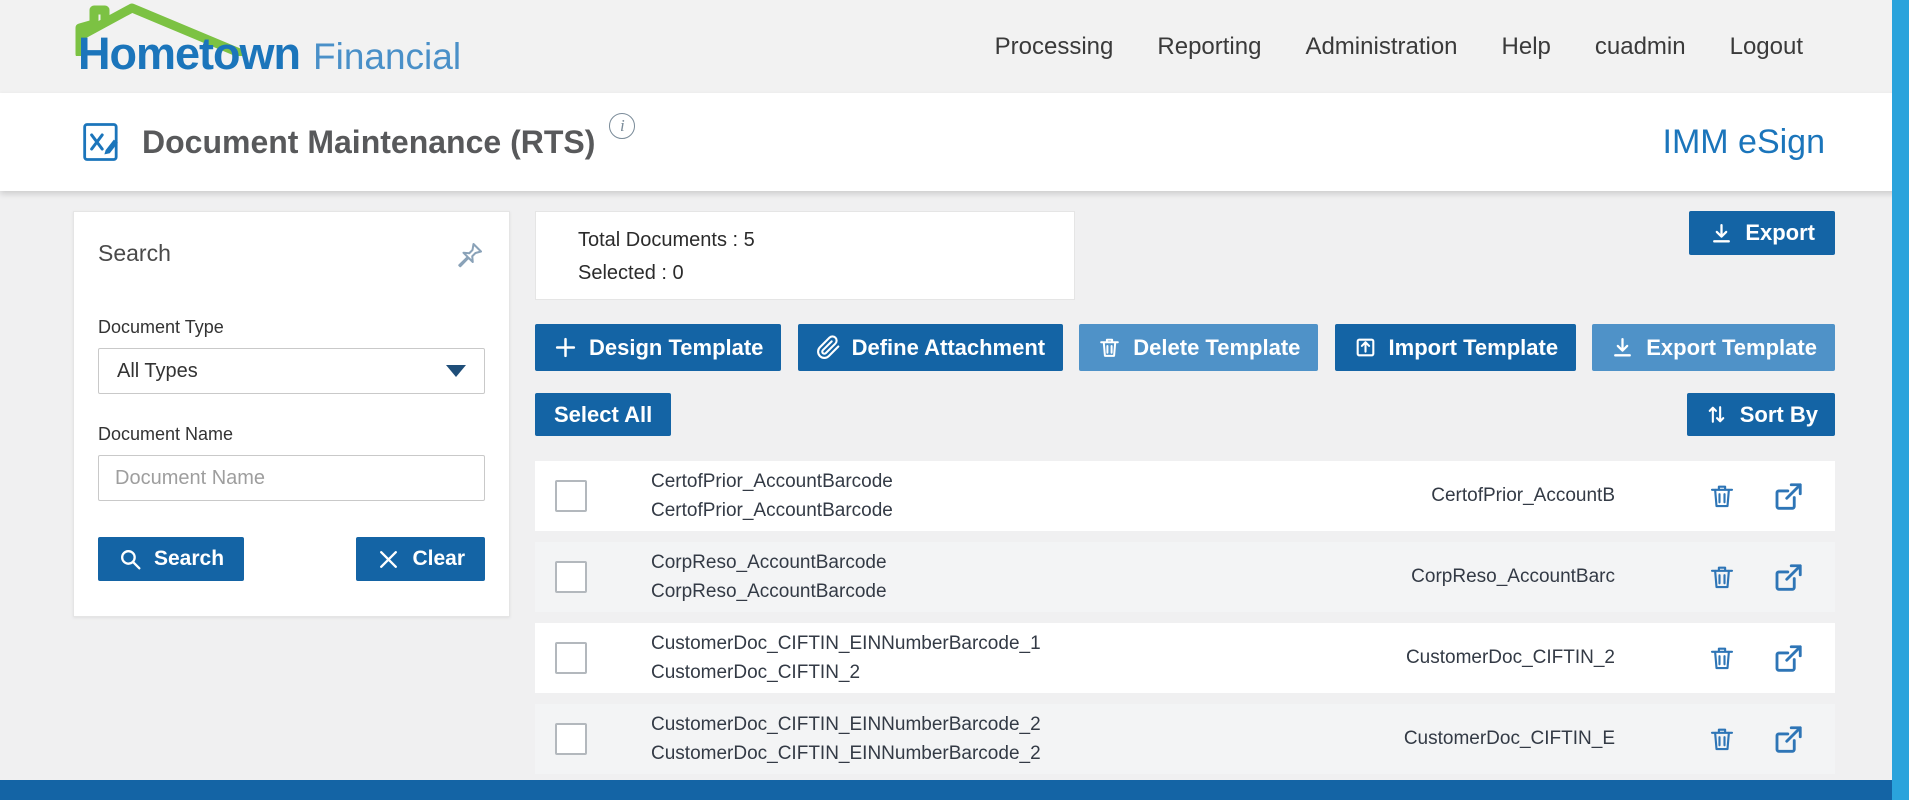 The width and height of the screenshot is (1920, 800). What do you see at coordinates (960, 142) in the screenshot?
I see `title-bar: Document Maintenance (RTS) IMM eSign` at bounding box center [960, 142].